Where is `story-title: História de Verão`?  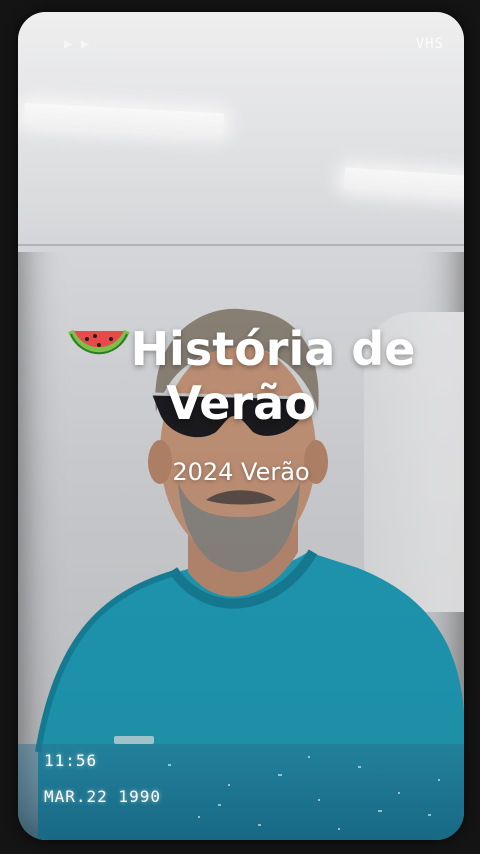
story-title: História de Verão is located at coordinates (241, 376).